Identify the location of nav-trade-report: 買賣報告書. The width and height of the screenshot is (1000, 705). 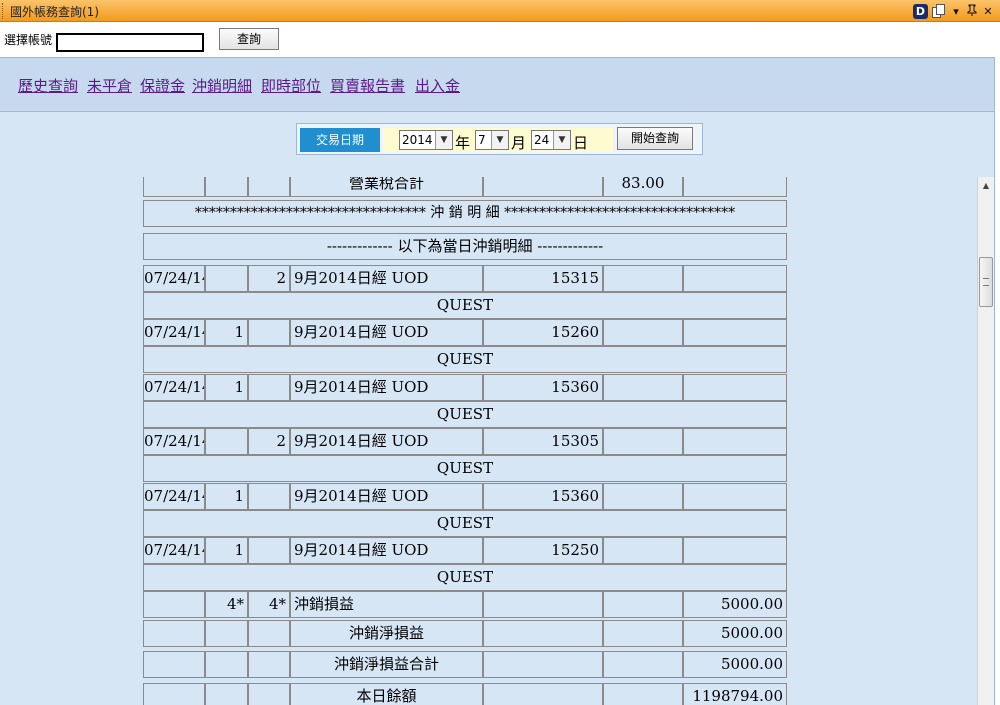
(367, 85).